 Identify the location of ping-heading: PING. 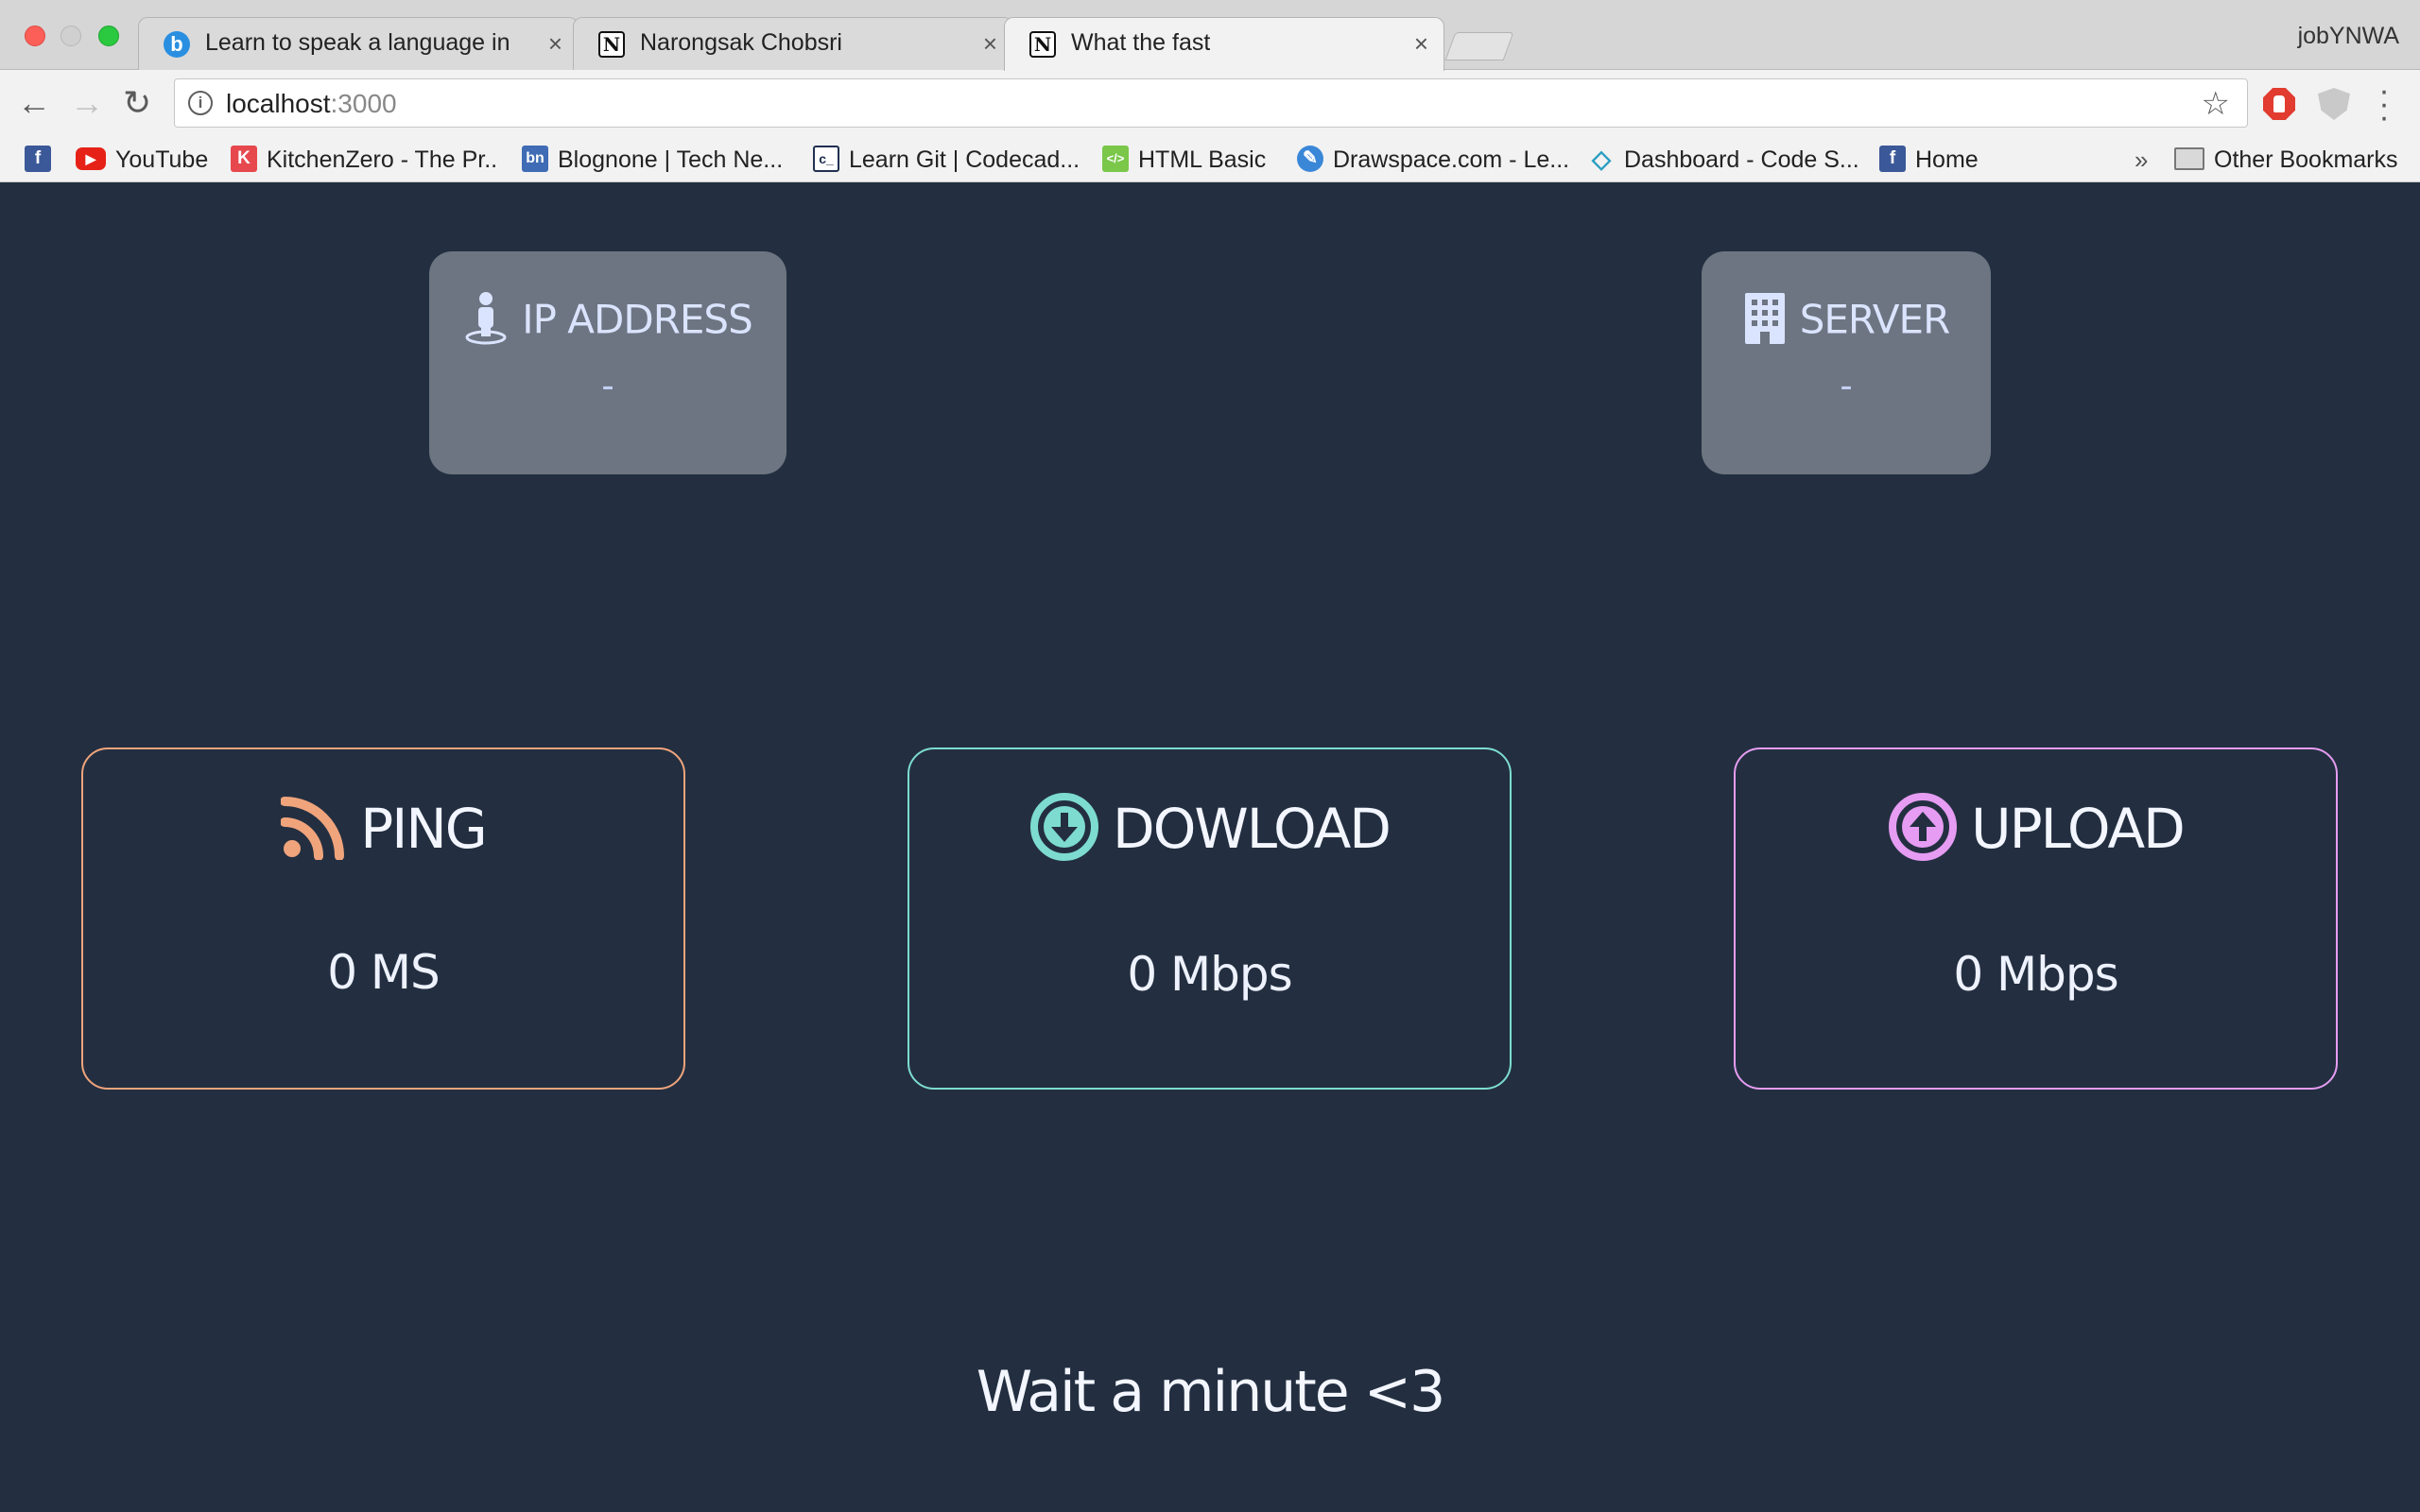
(383, 831).